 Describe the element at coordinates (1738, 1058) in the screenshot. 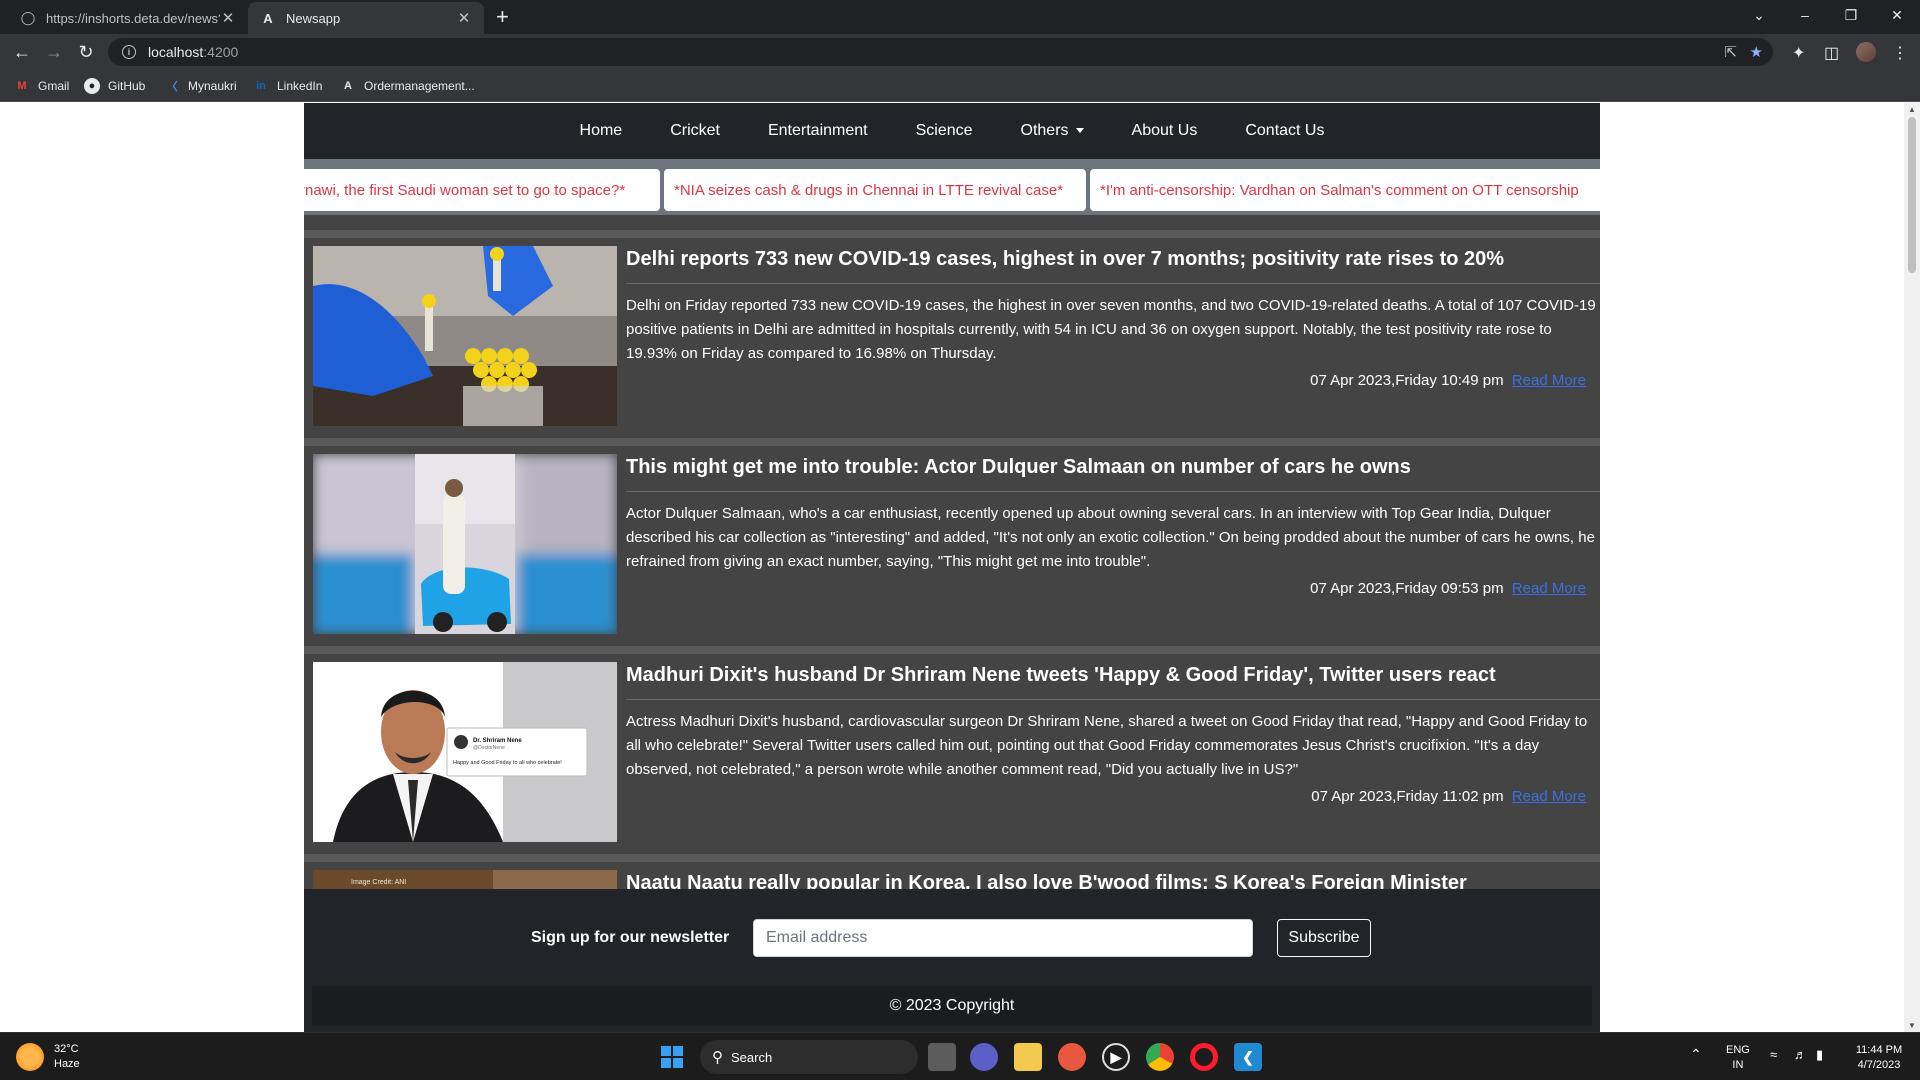

I see `language-indicator: ENG IN` at that location.